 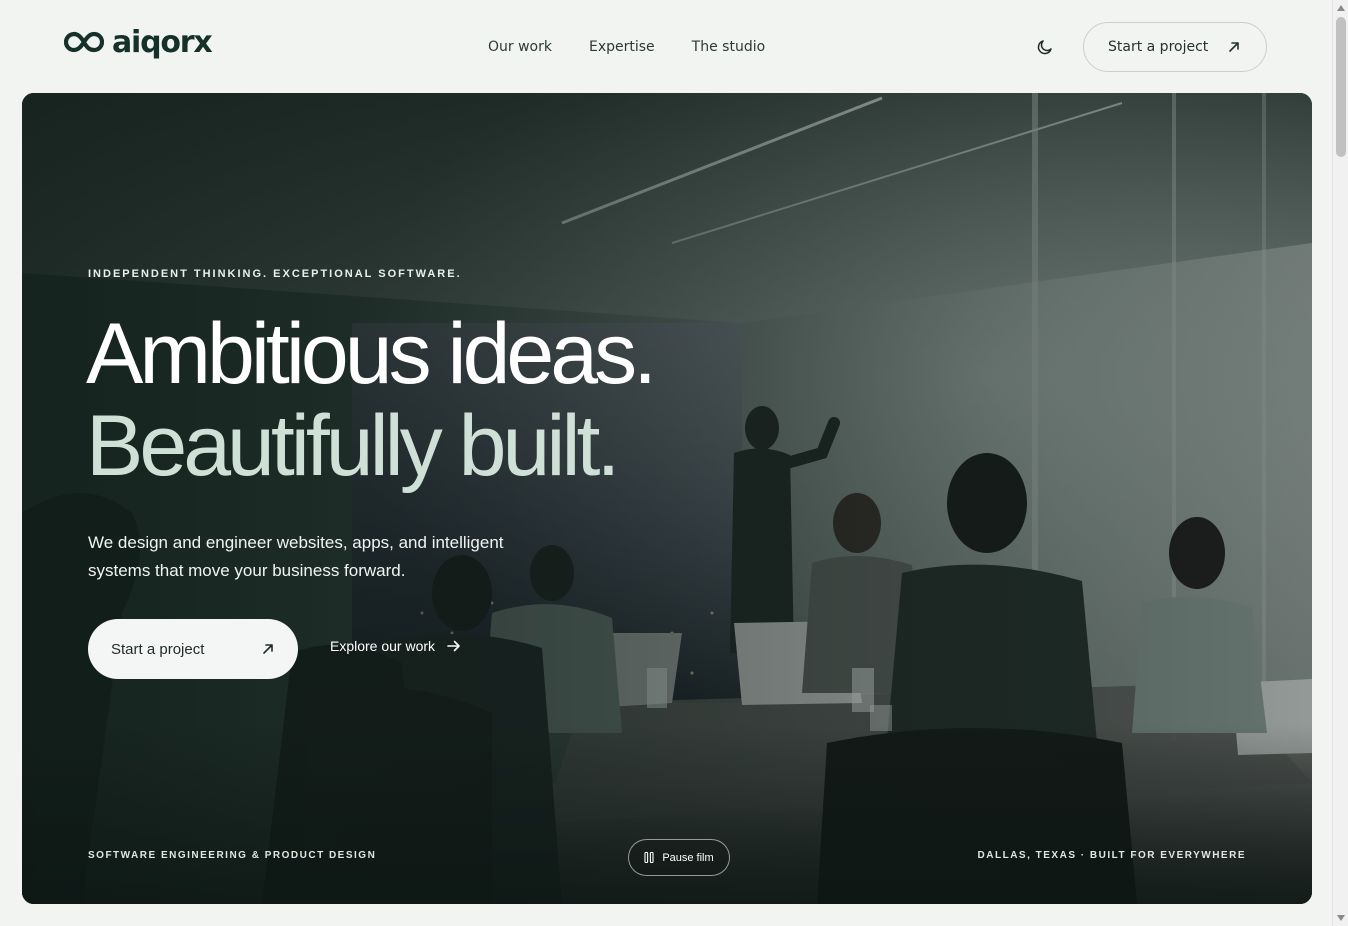 I want to click on infinity-loop-icon, so click(x=84, y=42).